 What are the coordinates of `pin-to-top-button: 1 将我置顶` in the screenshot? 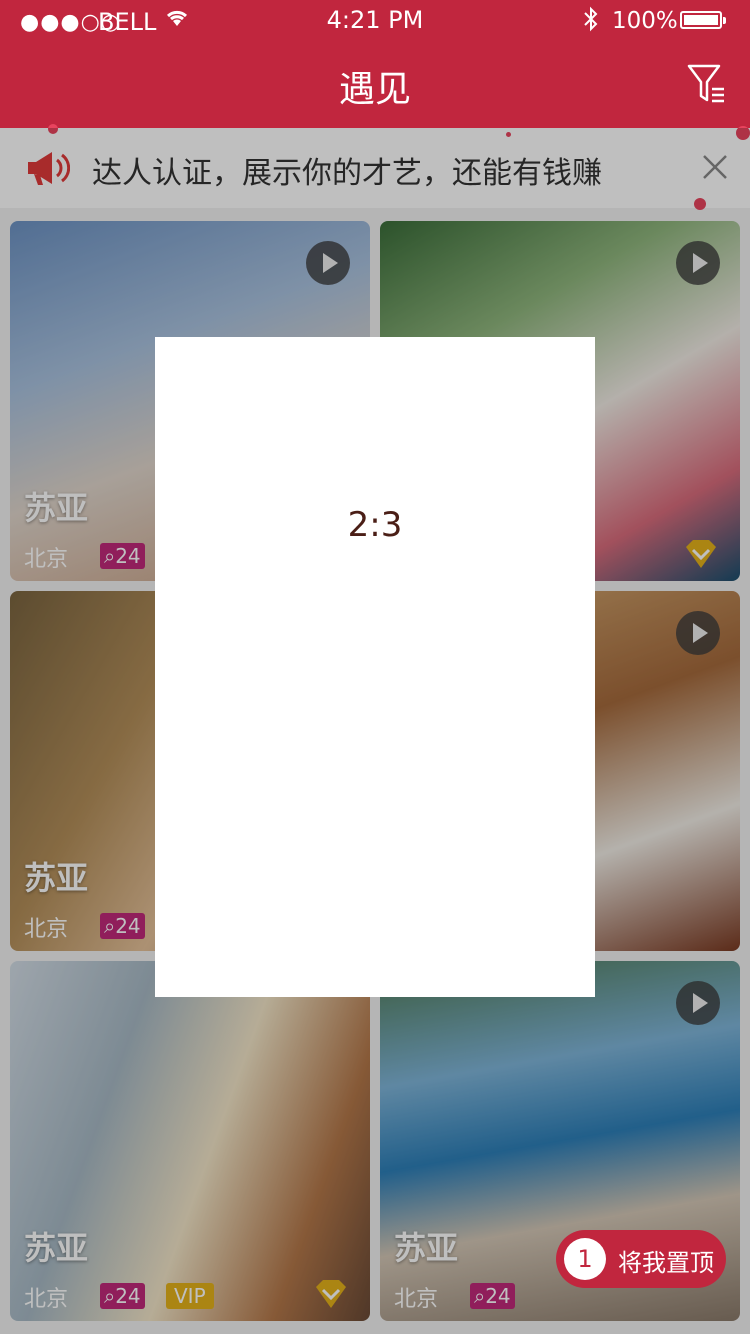 It's located at (641, 1259).